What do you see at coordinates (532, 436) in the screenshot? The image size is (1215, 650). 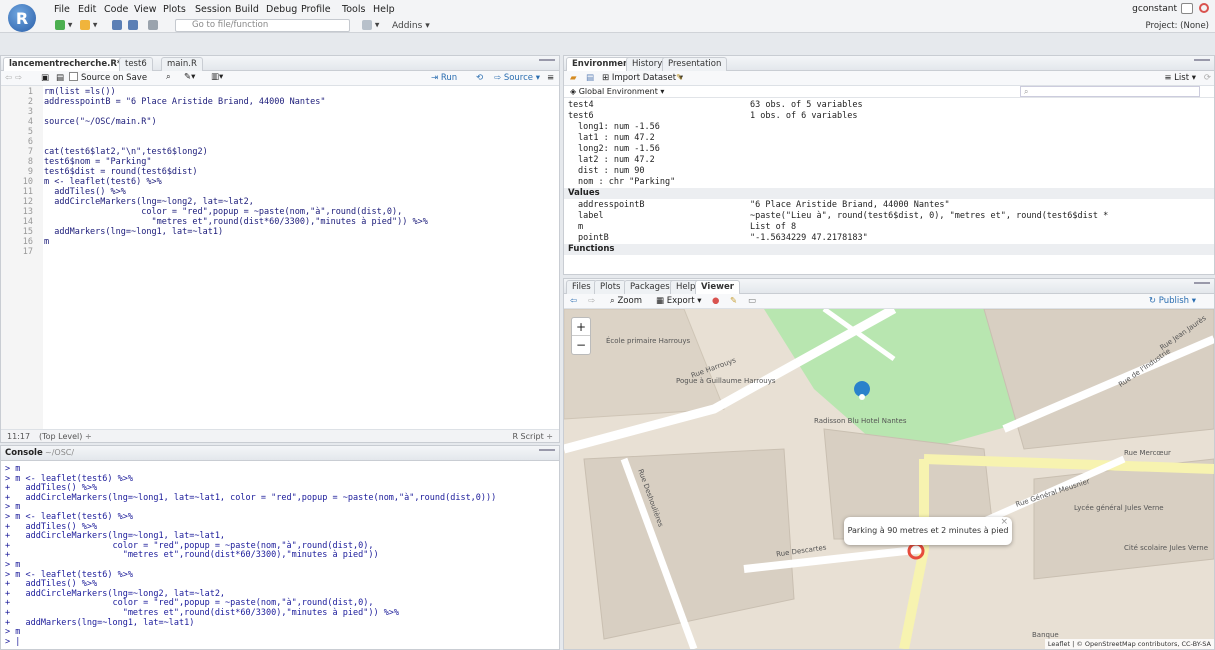 I see `file-type-indicator: R Script ÷` at bounding box center [532, 436].